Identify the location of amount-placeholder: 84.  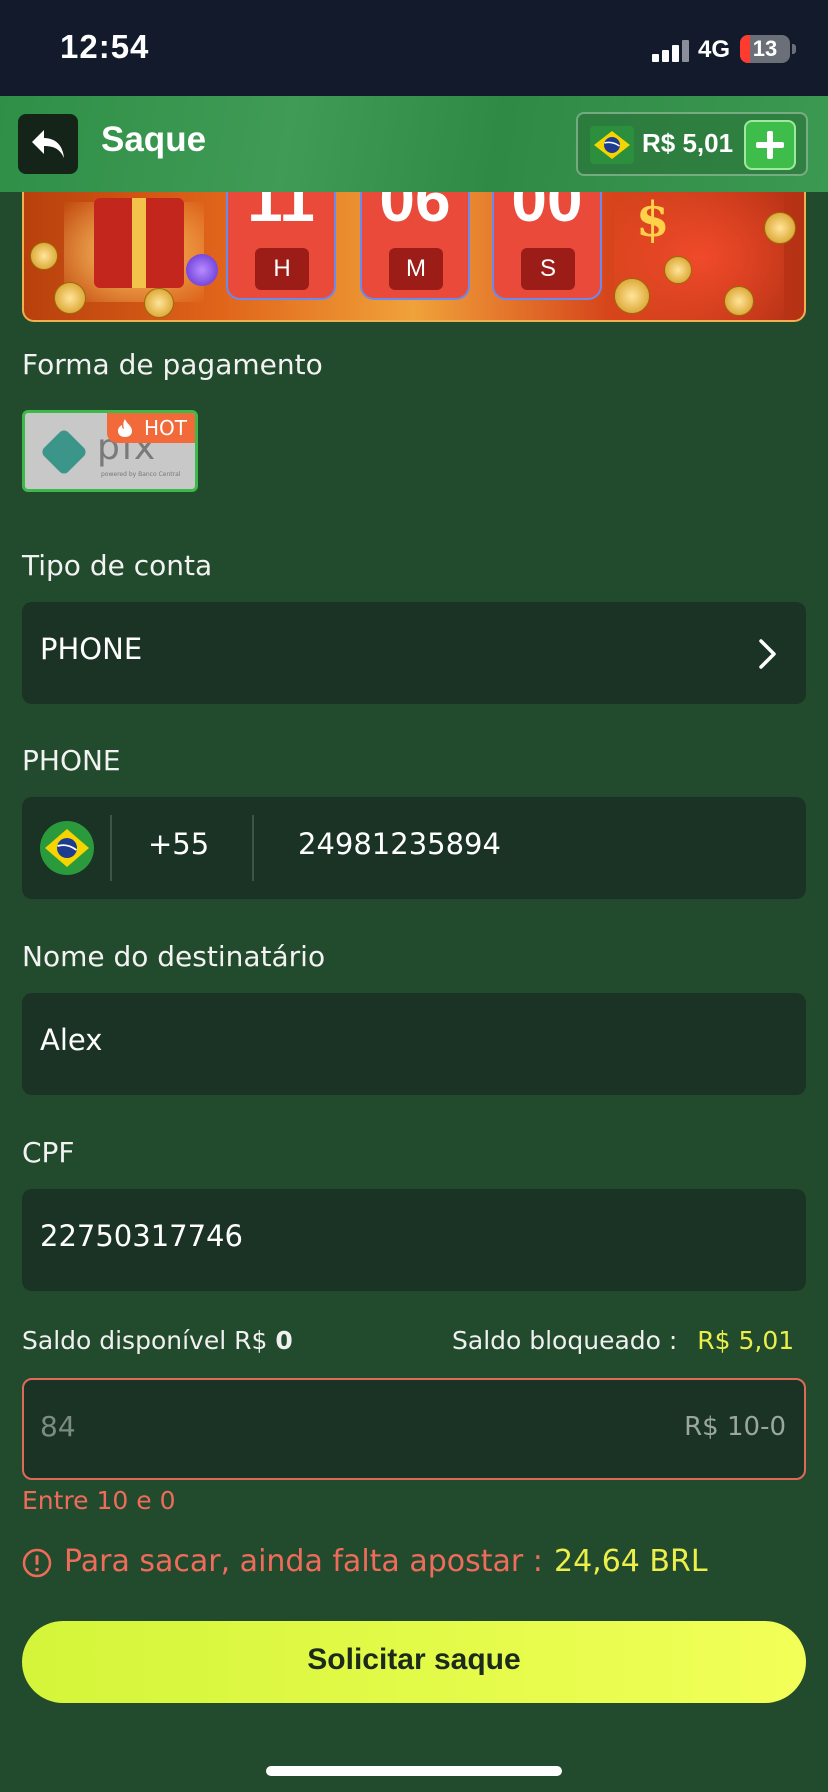
(58, 1426).